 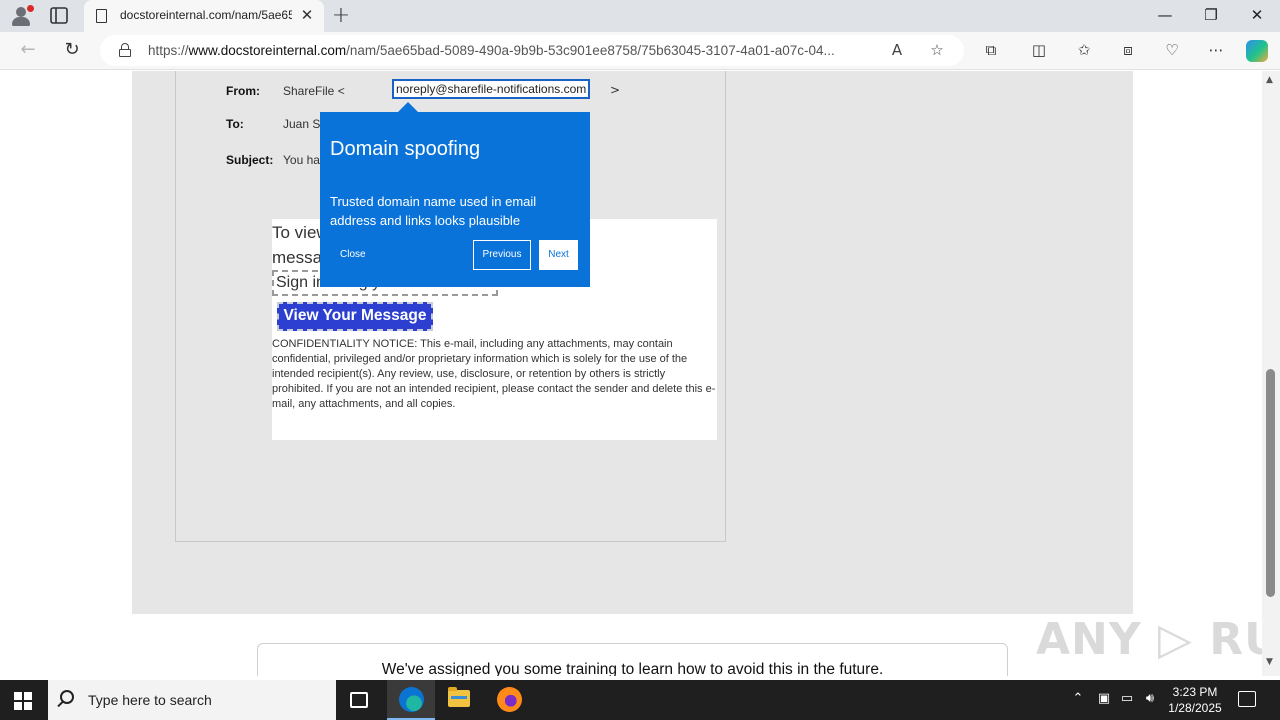 What do you see at coordinates (1270, 483) in the screenshot?
I see `scroll-thumb` at bounding box center [1270, 483].